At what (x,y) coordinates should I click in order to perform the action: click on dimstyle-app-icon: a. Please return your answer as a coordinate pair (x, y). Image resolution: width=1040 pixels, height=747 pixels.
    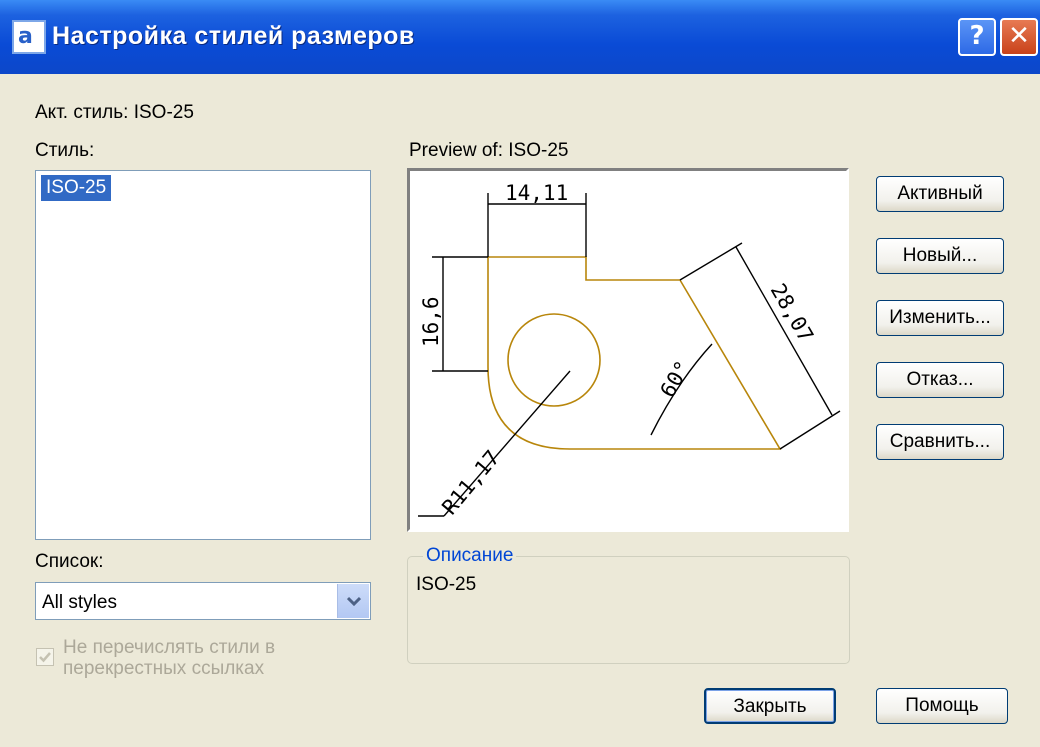
    Looking at the image, I should click on (29, 37).